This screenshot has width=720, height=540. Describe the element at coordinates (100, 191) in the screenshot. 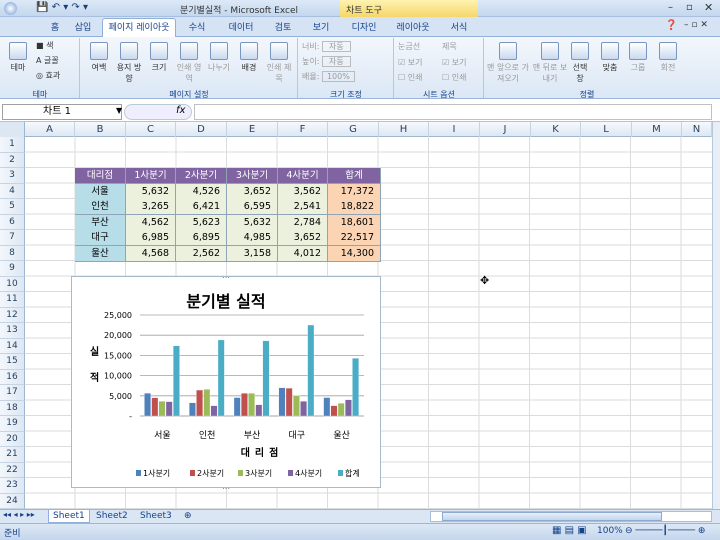

I see `region-cell: 서울` at that location.